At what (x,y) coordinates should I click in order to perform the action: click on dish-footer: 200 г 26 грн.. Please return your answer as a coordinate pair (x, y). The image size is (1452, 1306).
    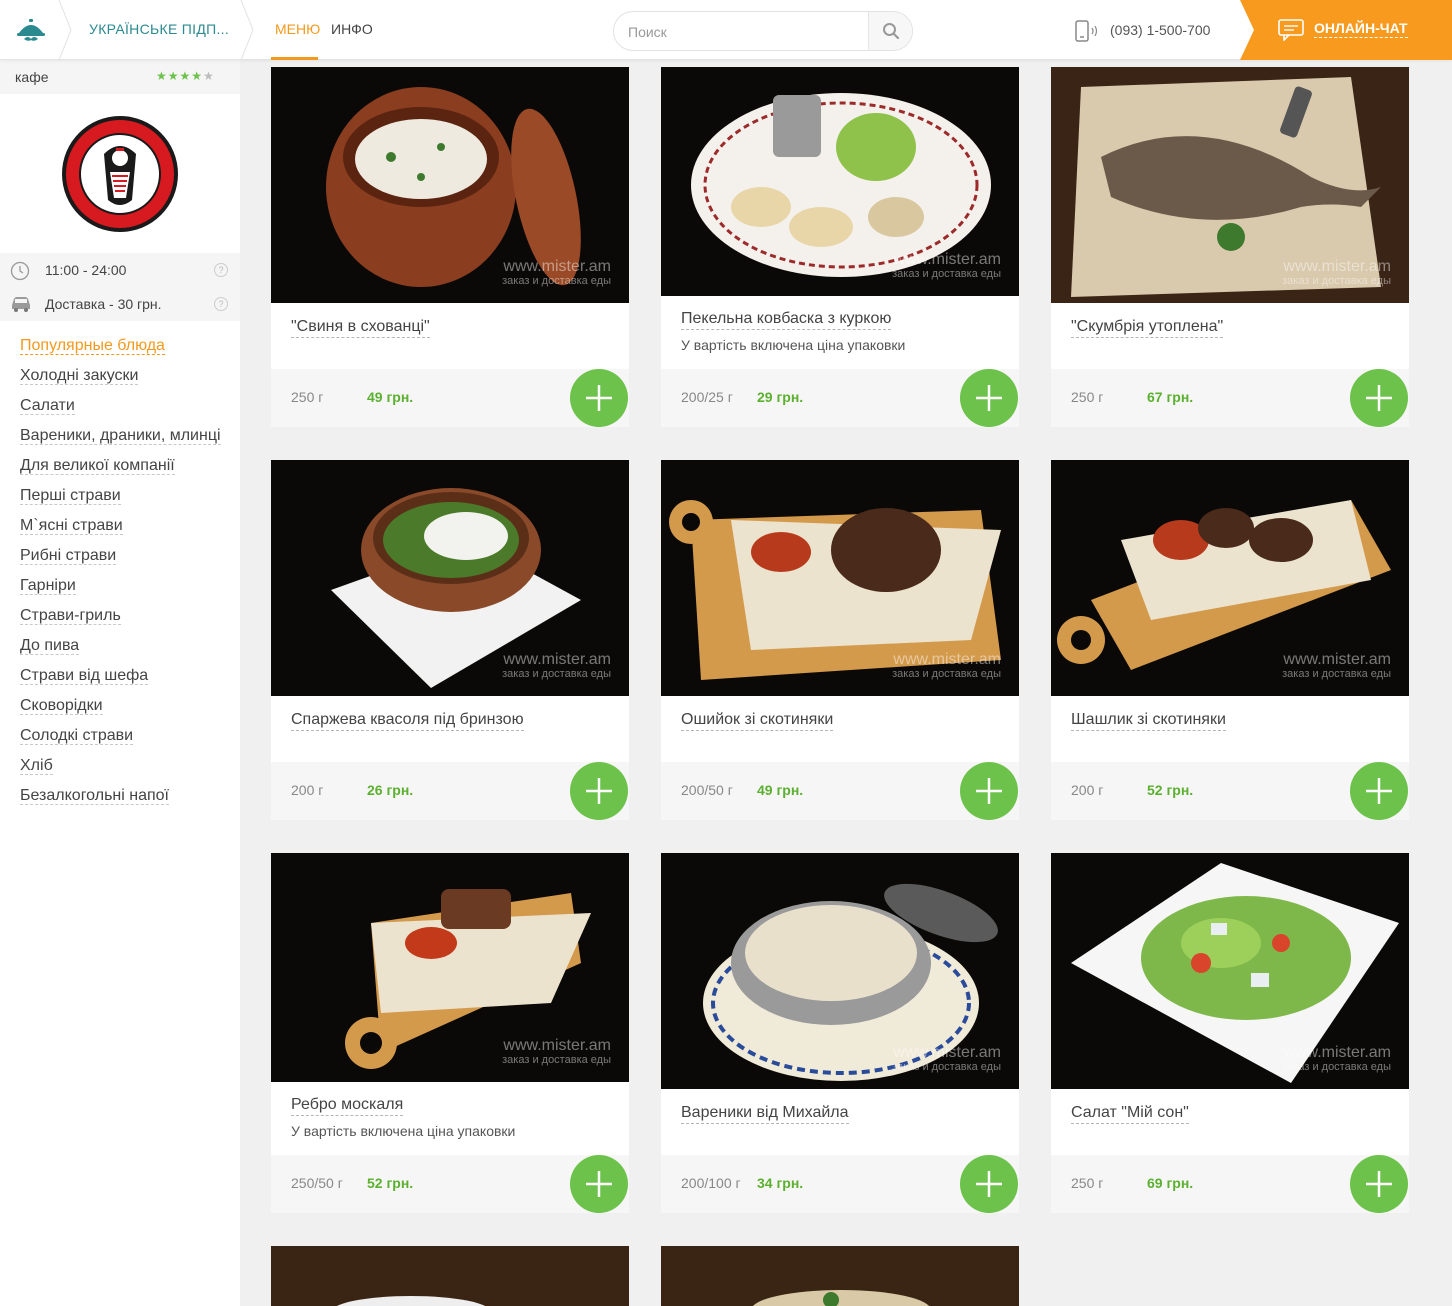
    Looking at the image, I should click on (450, 791).